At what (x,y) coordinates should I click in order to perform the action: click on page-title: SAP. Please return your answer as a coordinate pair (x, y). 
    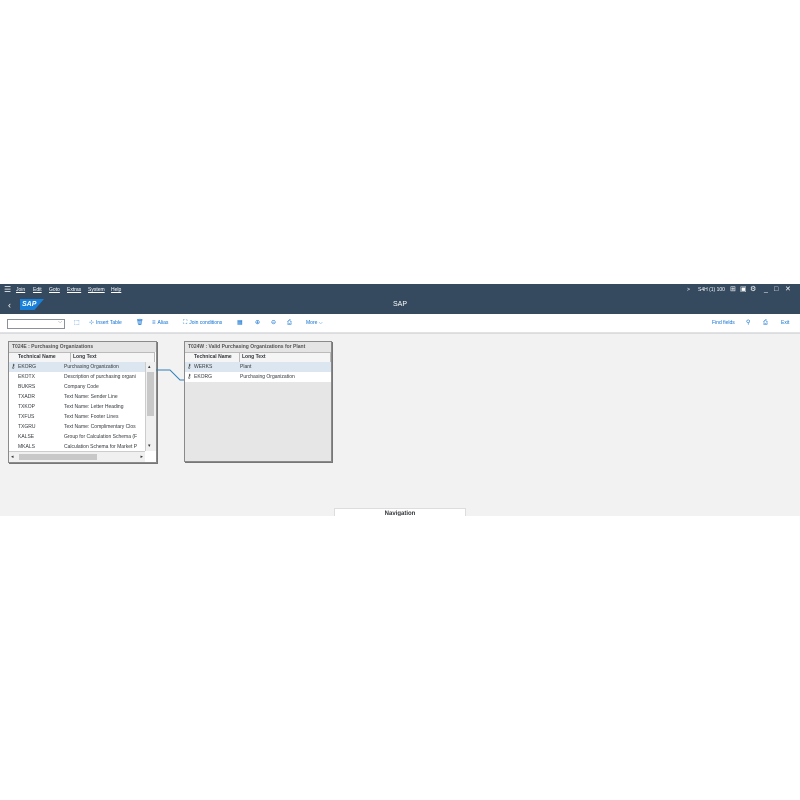
    Looking at the image, I should click on (399, 304).